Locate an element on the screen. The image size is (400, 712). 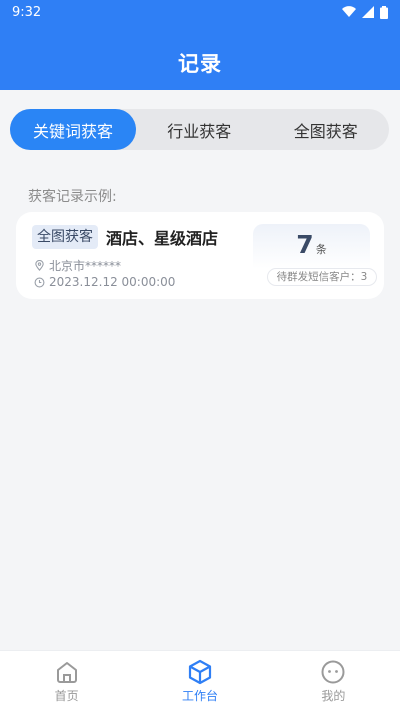
wifi-icon is located at coordinates (349, 12).